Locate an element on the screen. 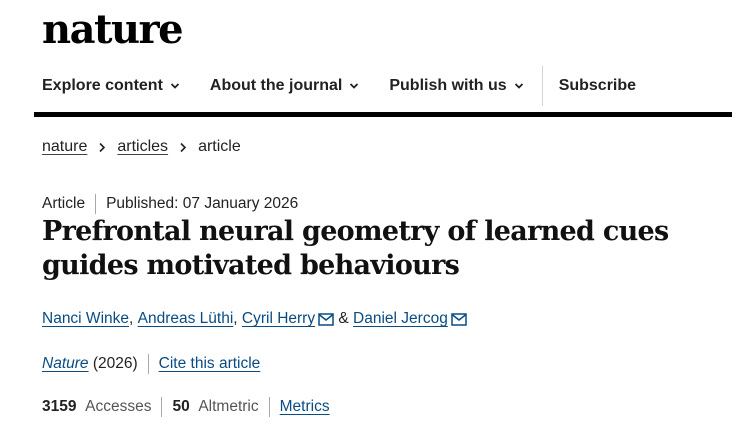 This screenshot has height=426, width=744. accesses-label-text: Accesses is located at coordinates (118, 406).